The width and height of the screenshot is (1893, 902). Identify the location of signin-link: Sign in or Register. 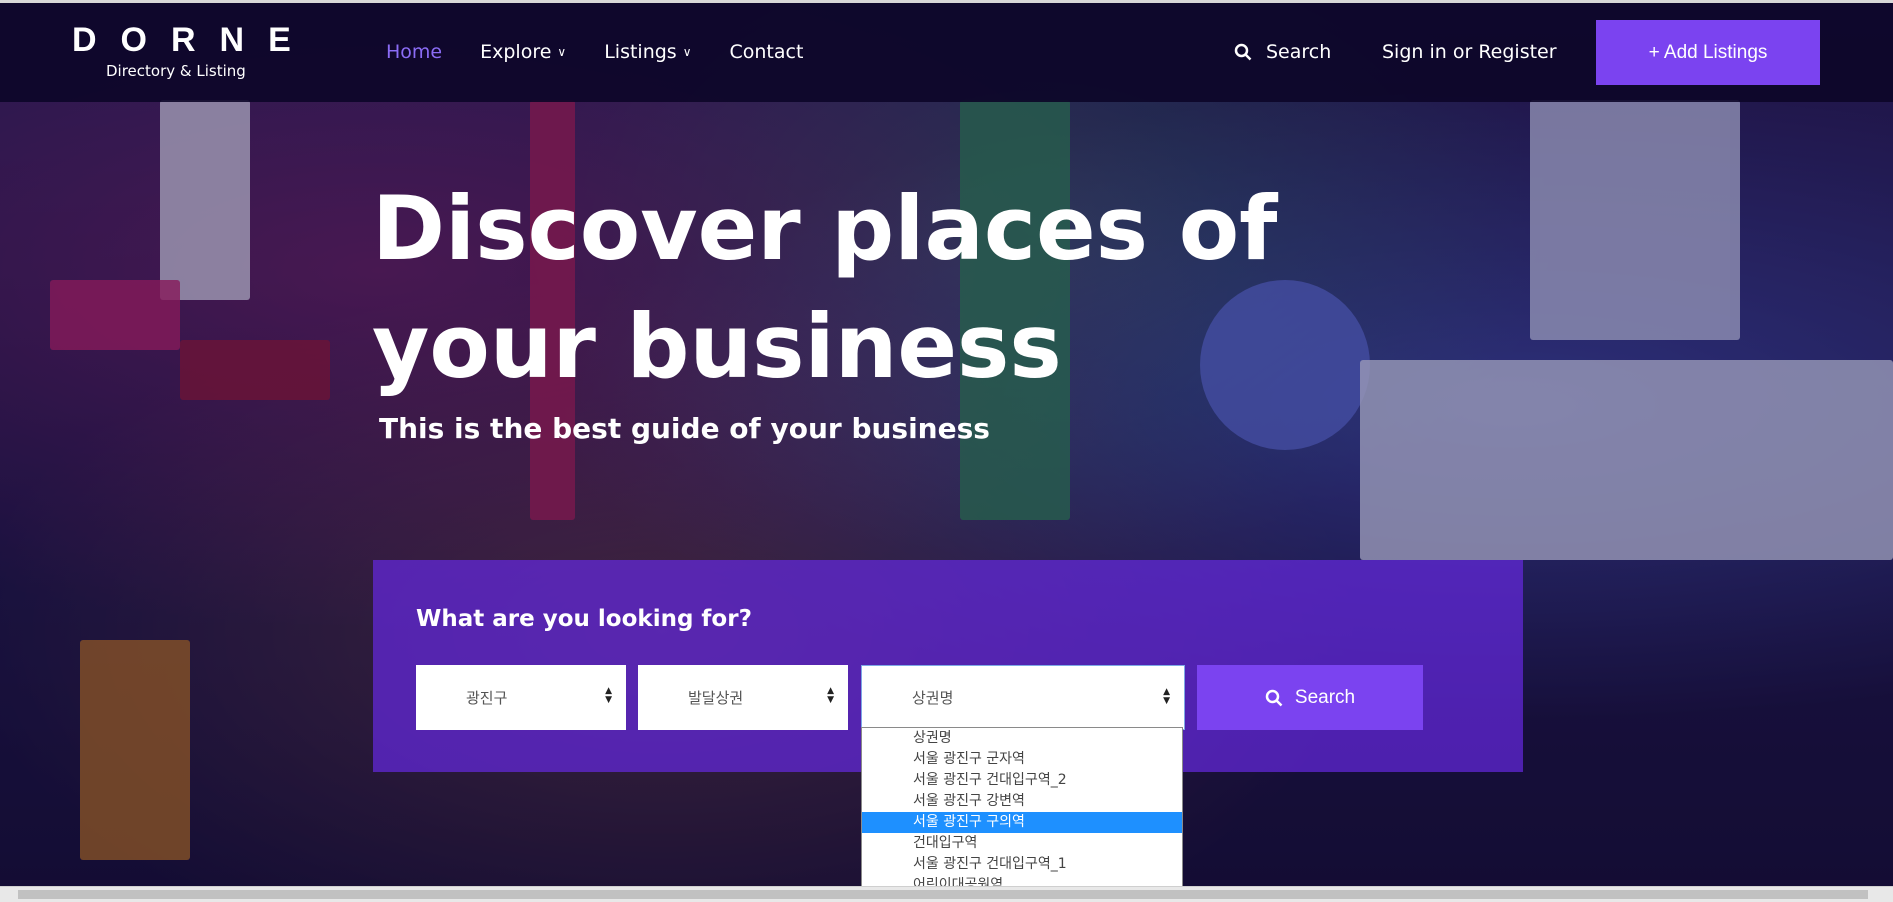
(1469, 52).